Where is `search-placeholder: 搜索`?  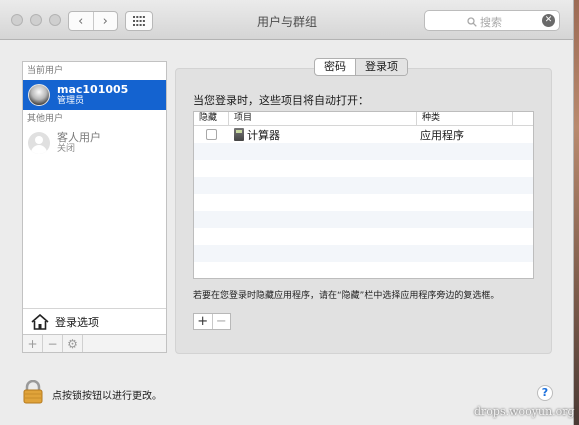
search-placeholder: 搜索 is located at coordinates (491, 22).